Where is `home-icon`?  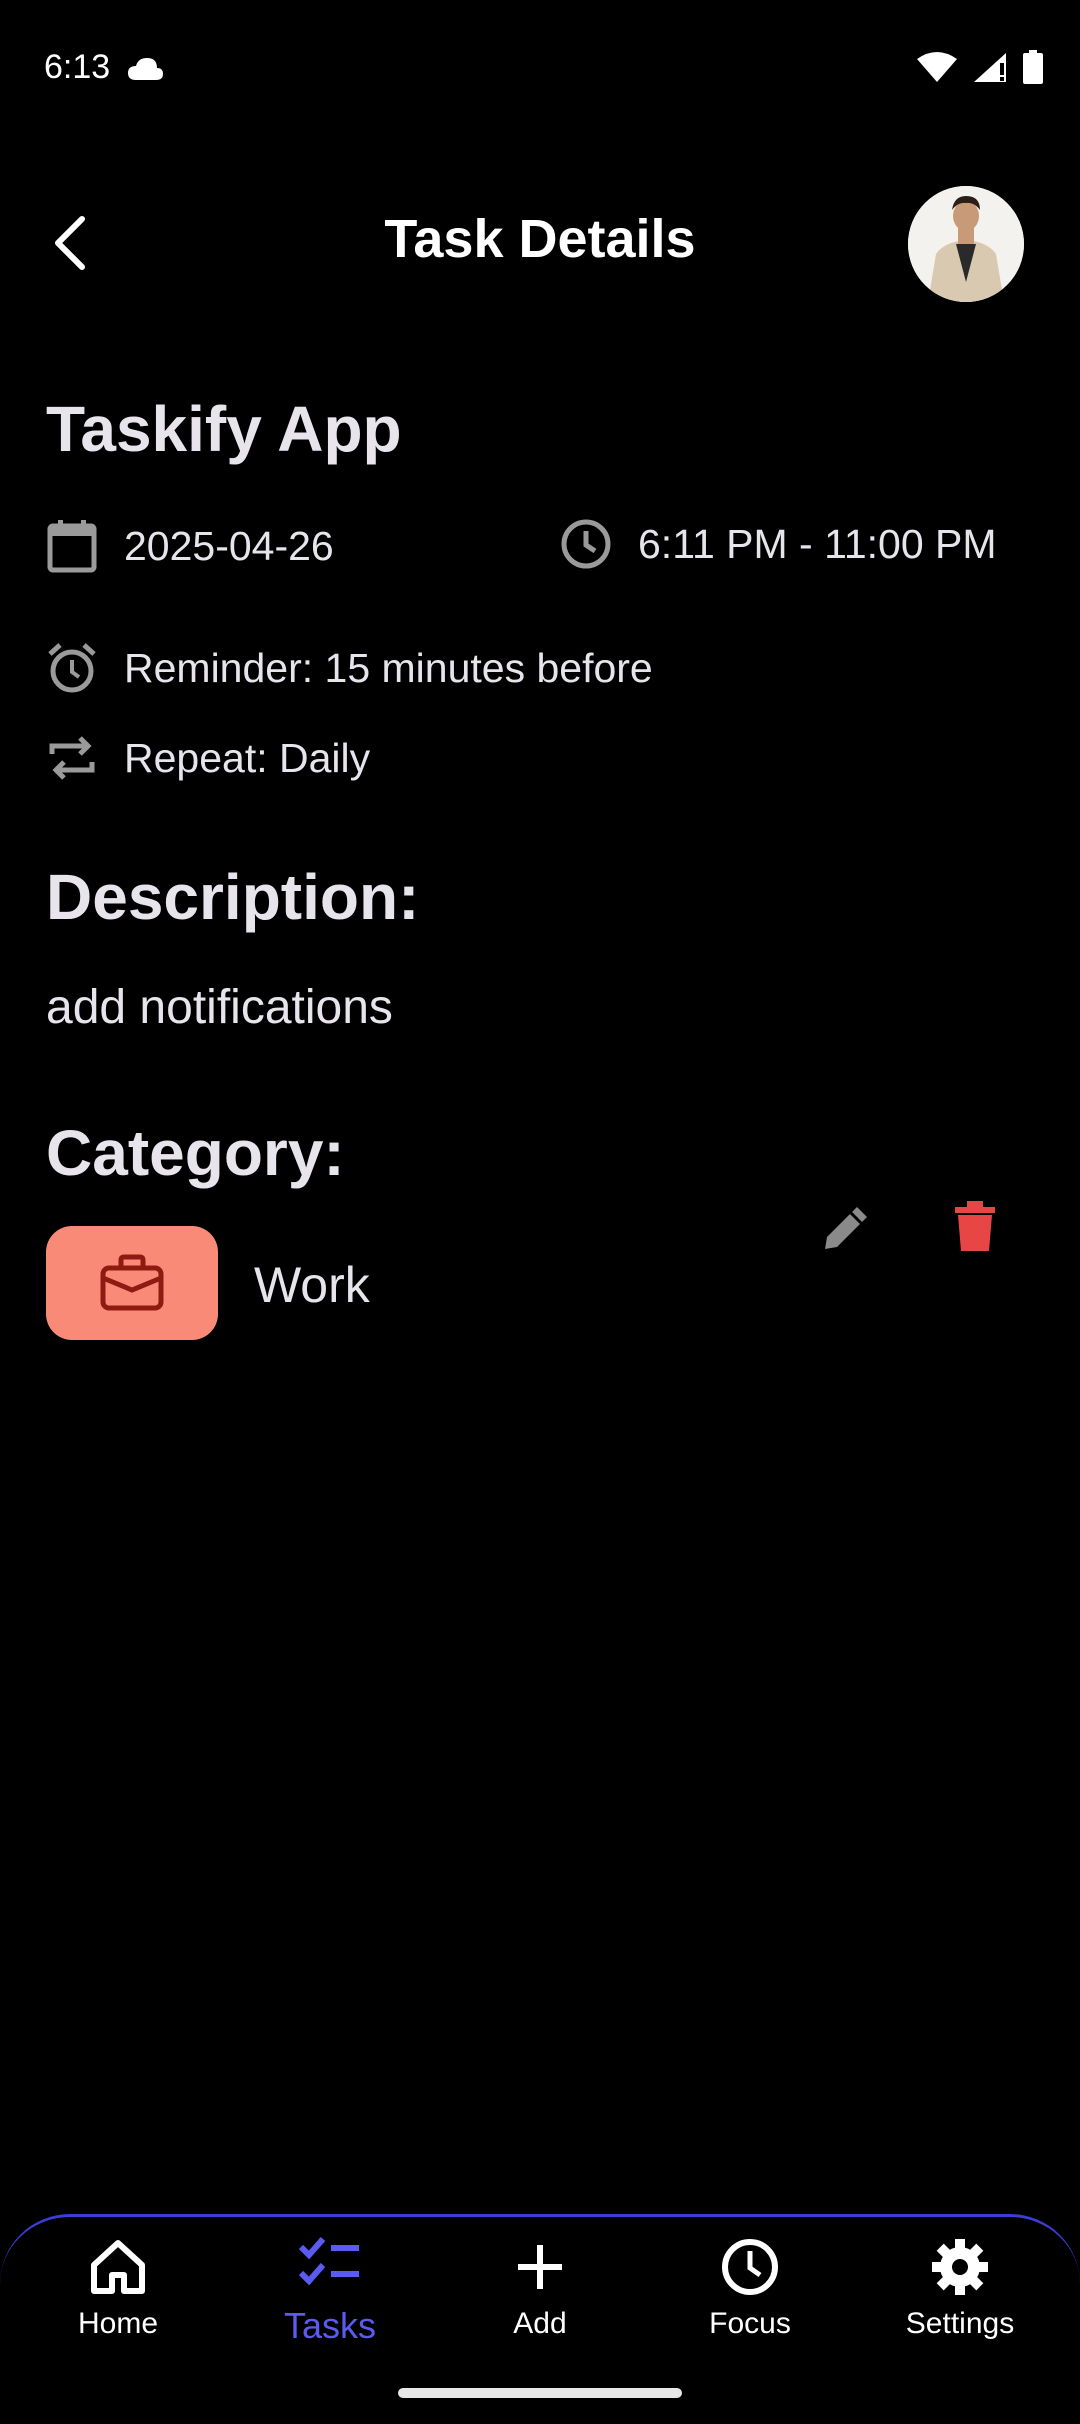 home-icon is located at coordinates (118, 2267).